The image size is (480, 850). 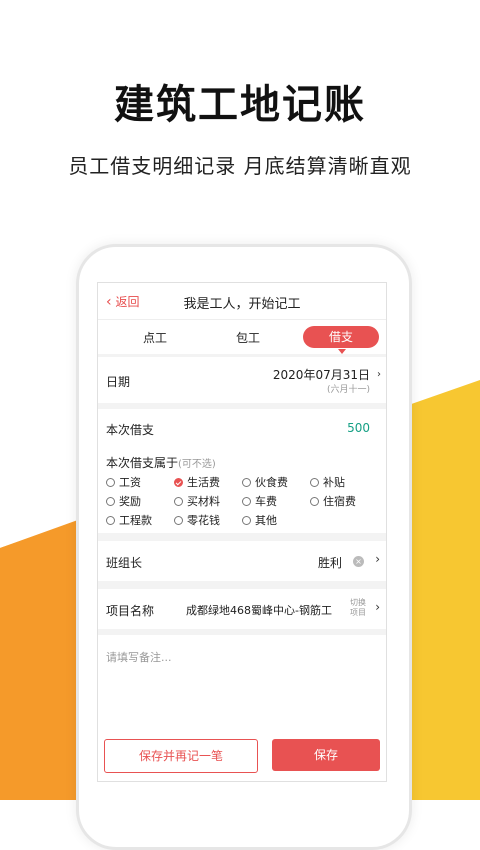 What do you see at coordinates (130, 482) in the screenshot?
I see `option-label: 工资` at bounding box center [130, 482].